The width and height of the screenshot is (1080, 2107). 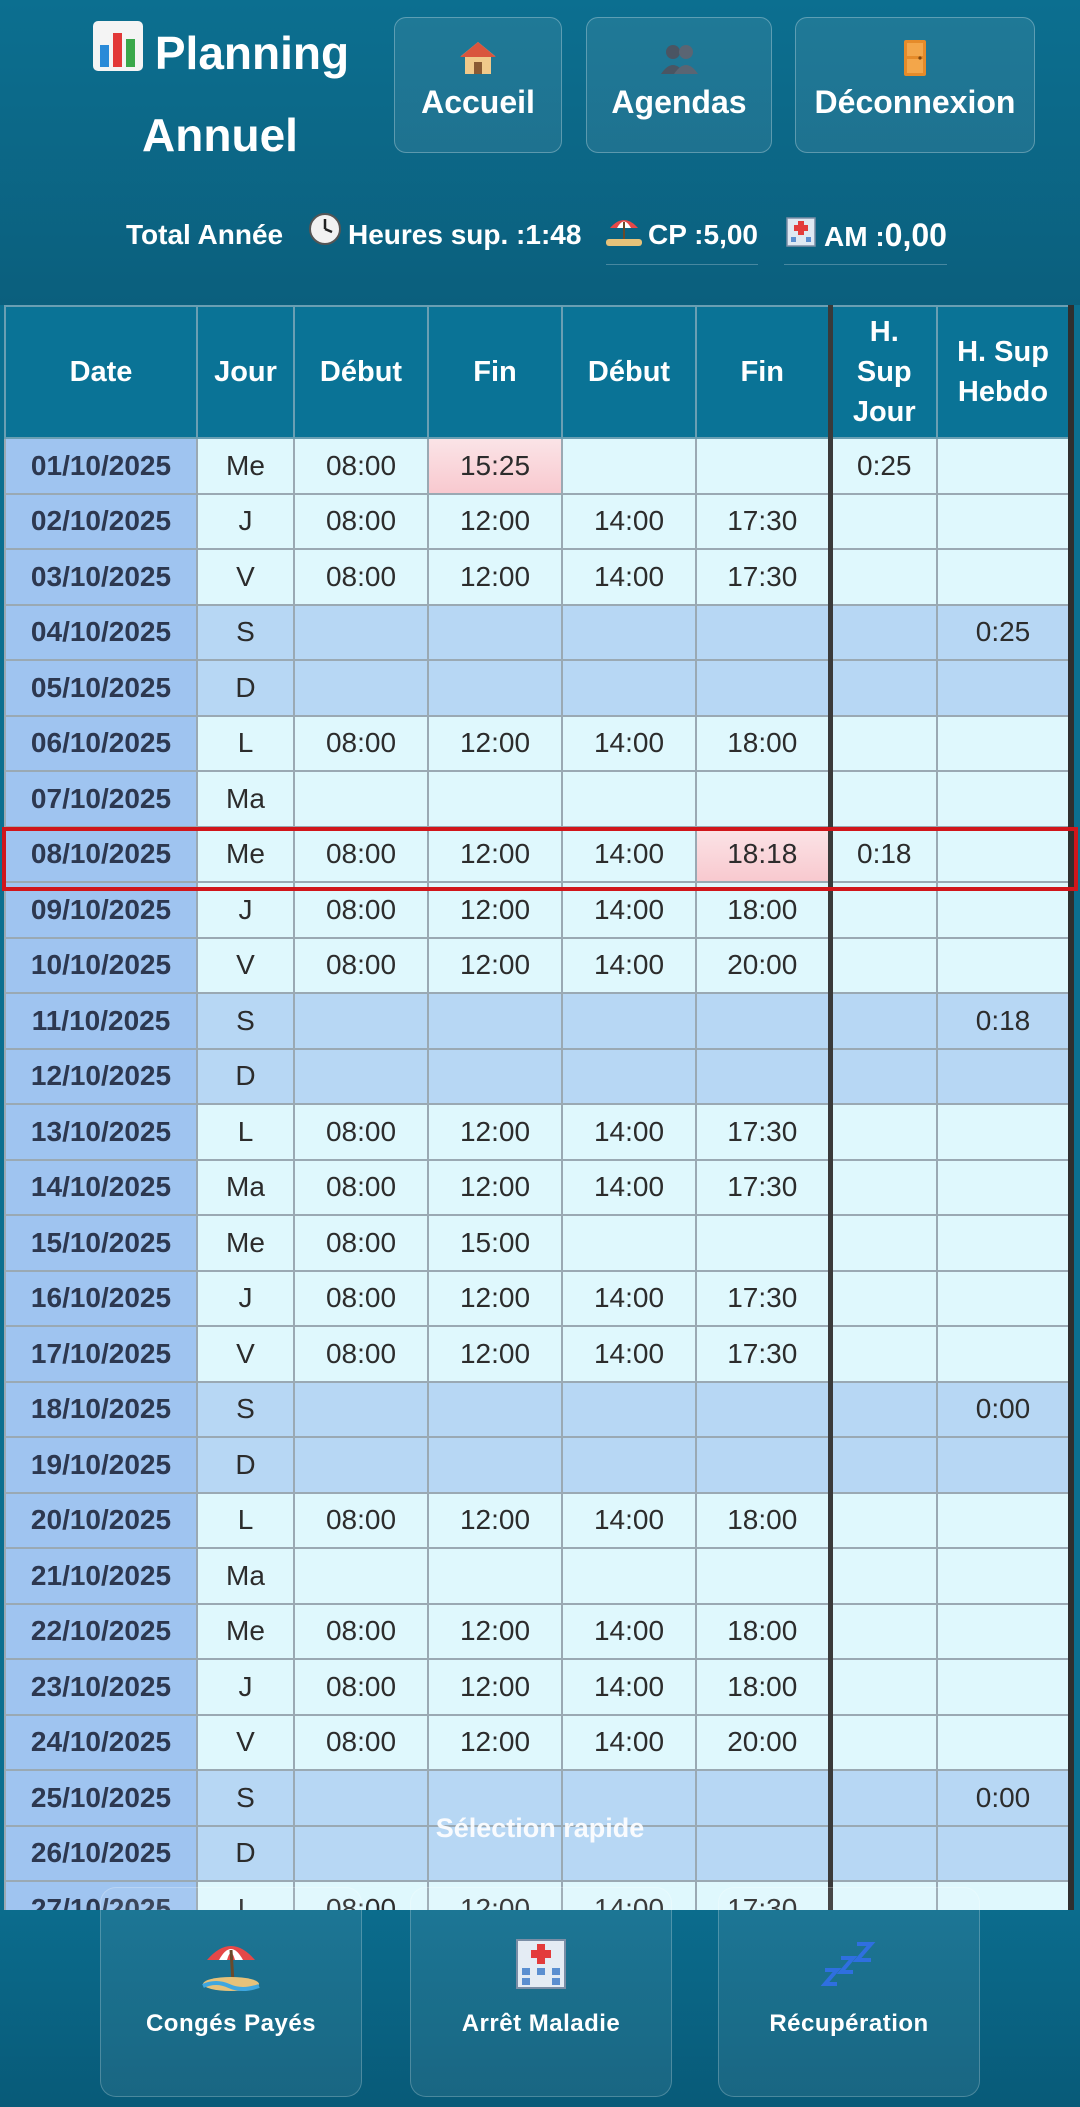 What do you see at coordinates (537, 1631) in the screenshot?
I see `table-row: 22/10/2025 Me 08:00 12:00 14:00 18:00` at bounding box center [537, 1631].